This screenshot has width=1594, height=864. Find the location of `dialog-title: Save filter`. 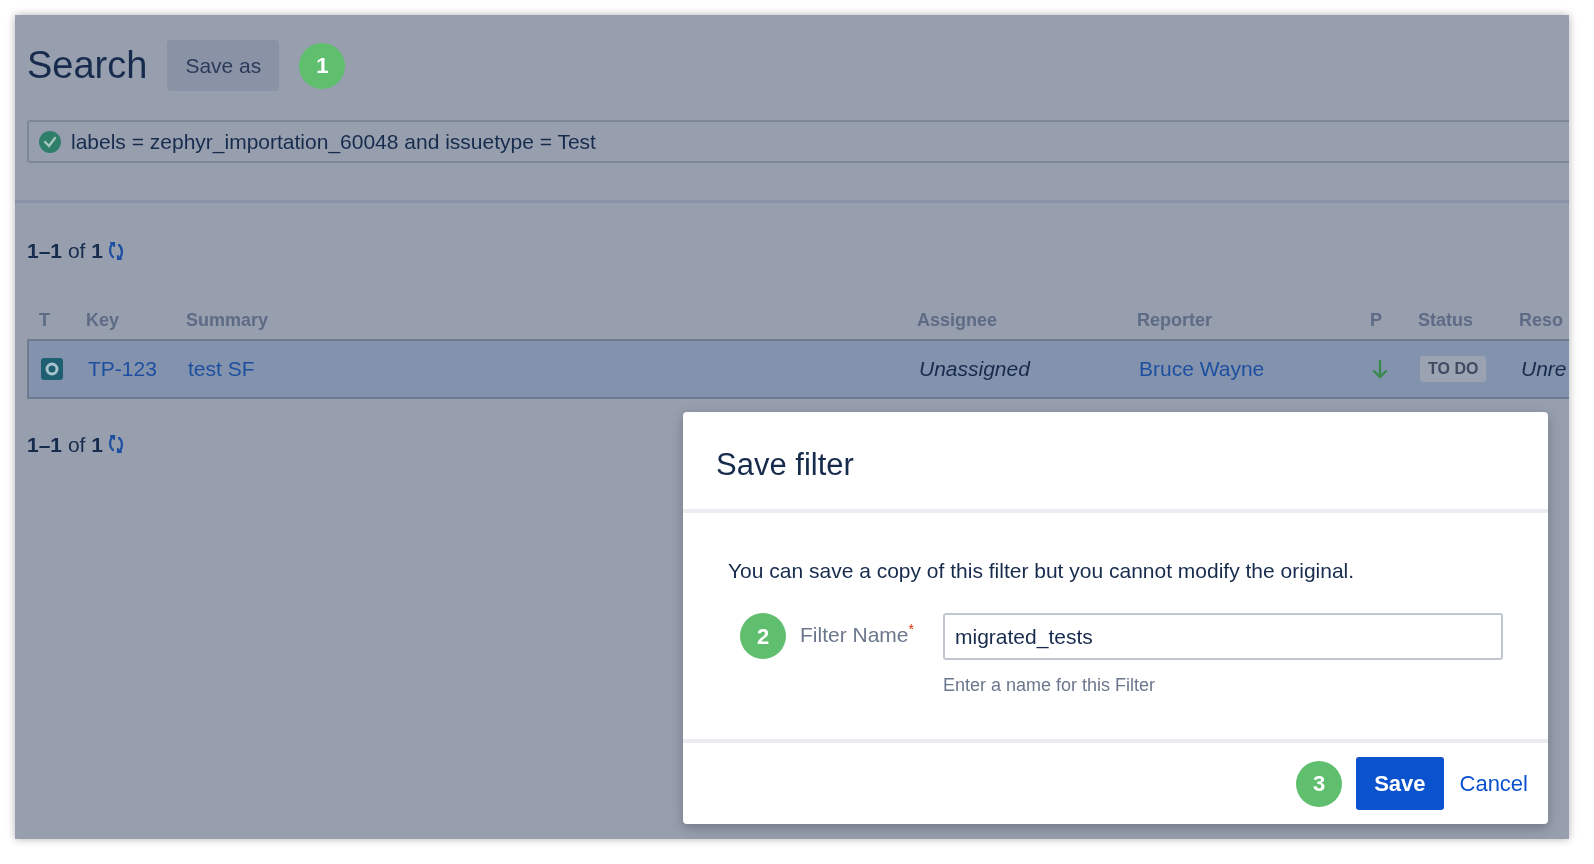

dialog-title: Save filter is located at coordinates (785, 465).